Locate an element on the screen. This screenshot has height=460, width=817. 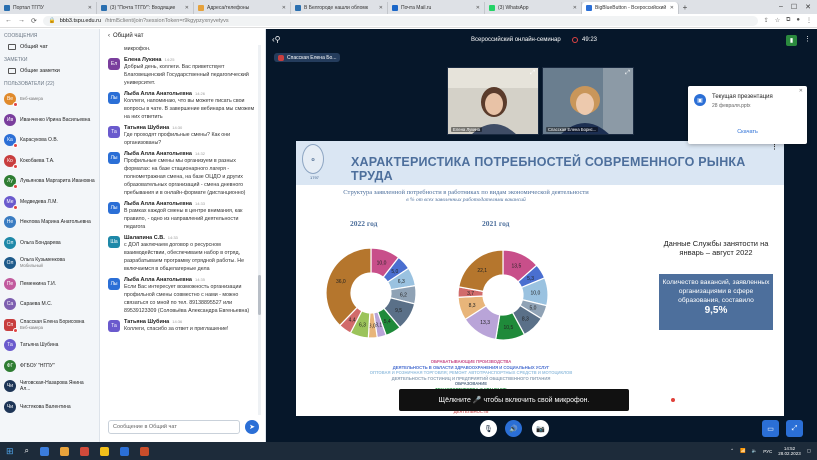
maximize-button: ☐ is located at coordinates (794, 7).